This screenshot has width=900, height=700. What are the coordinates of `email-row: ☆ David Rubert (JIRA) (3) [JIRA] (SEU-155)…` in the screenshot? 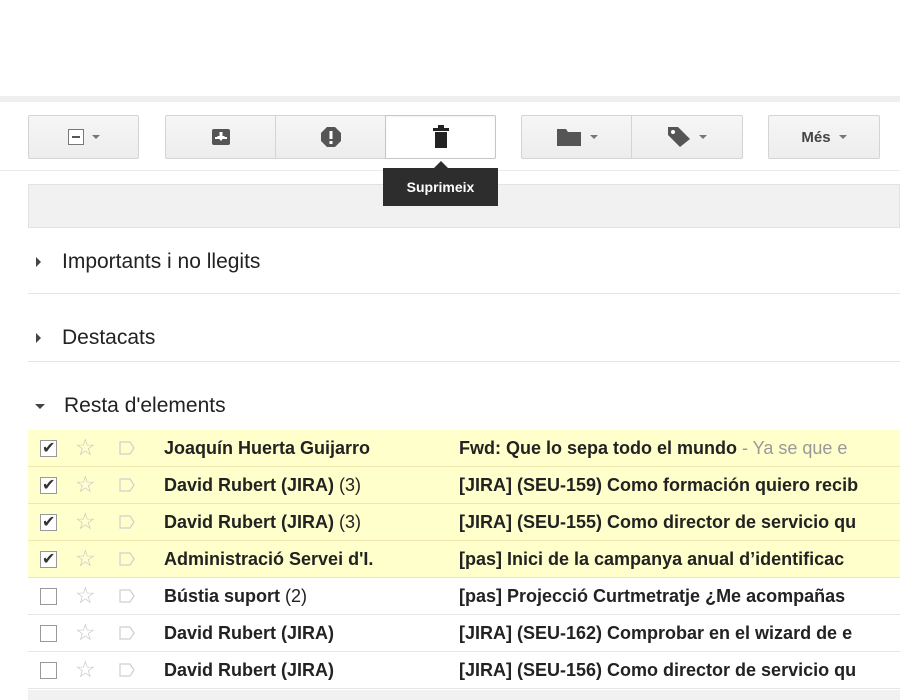 It's located at (464, 522).